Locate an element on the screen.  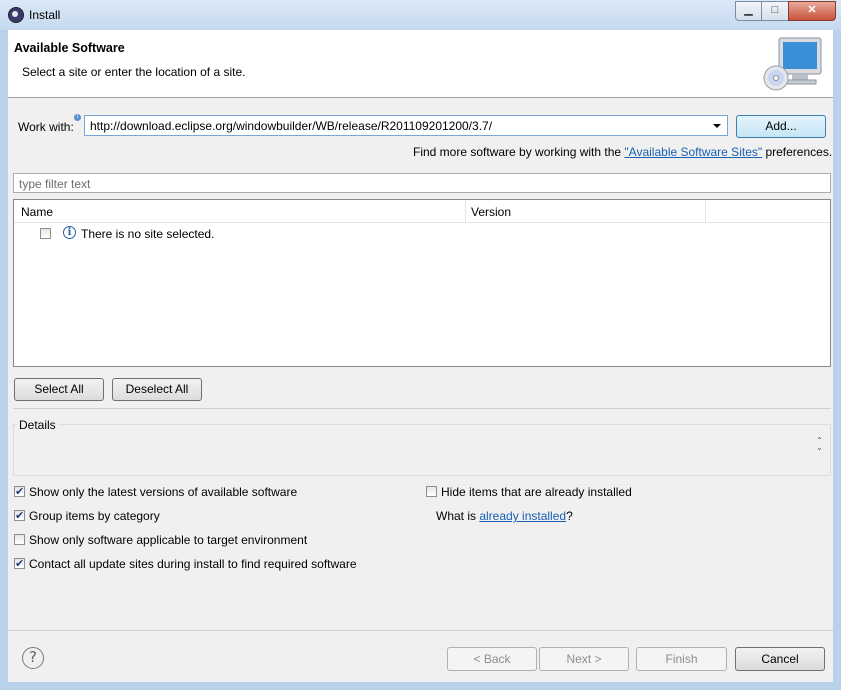
chevron-down-icon is located at coordinates (717, 126).